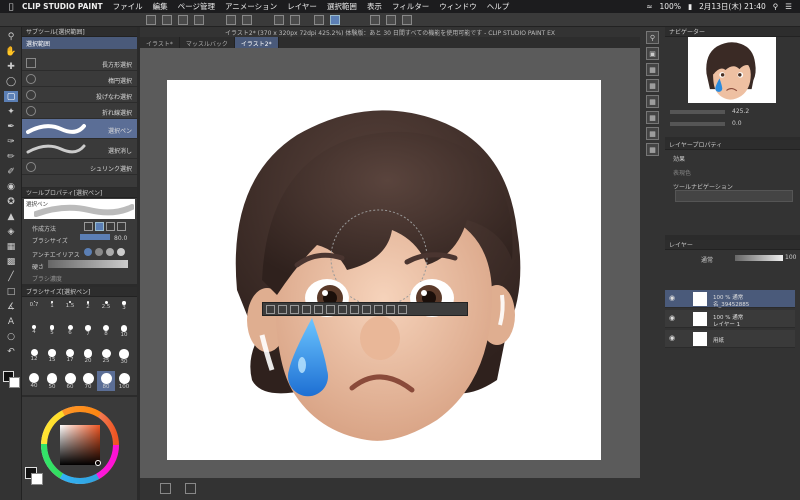 This screenshot has height=500, width=800. Describe the element at coordinates (458, 6) in the screenshot. I see `menu-window: ウィンドウ` at that location.